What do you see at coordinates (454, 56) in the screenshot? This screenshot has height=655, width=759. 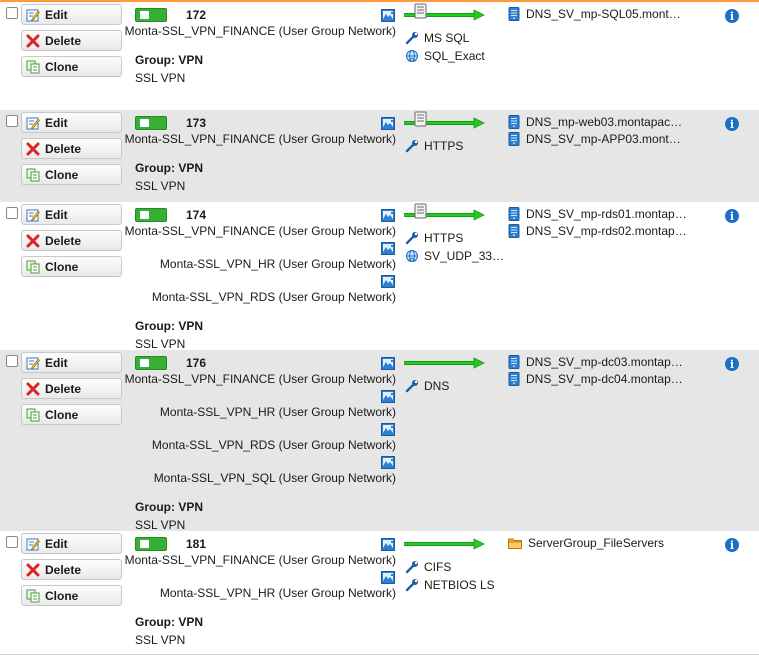 I see `service-label: SQL_Exact` at bounding box center [454, 56].